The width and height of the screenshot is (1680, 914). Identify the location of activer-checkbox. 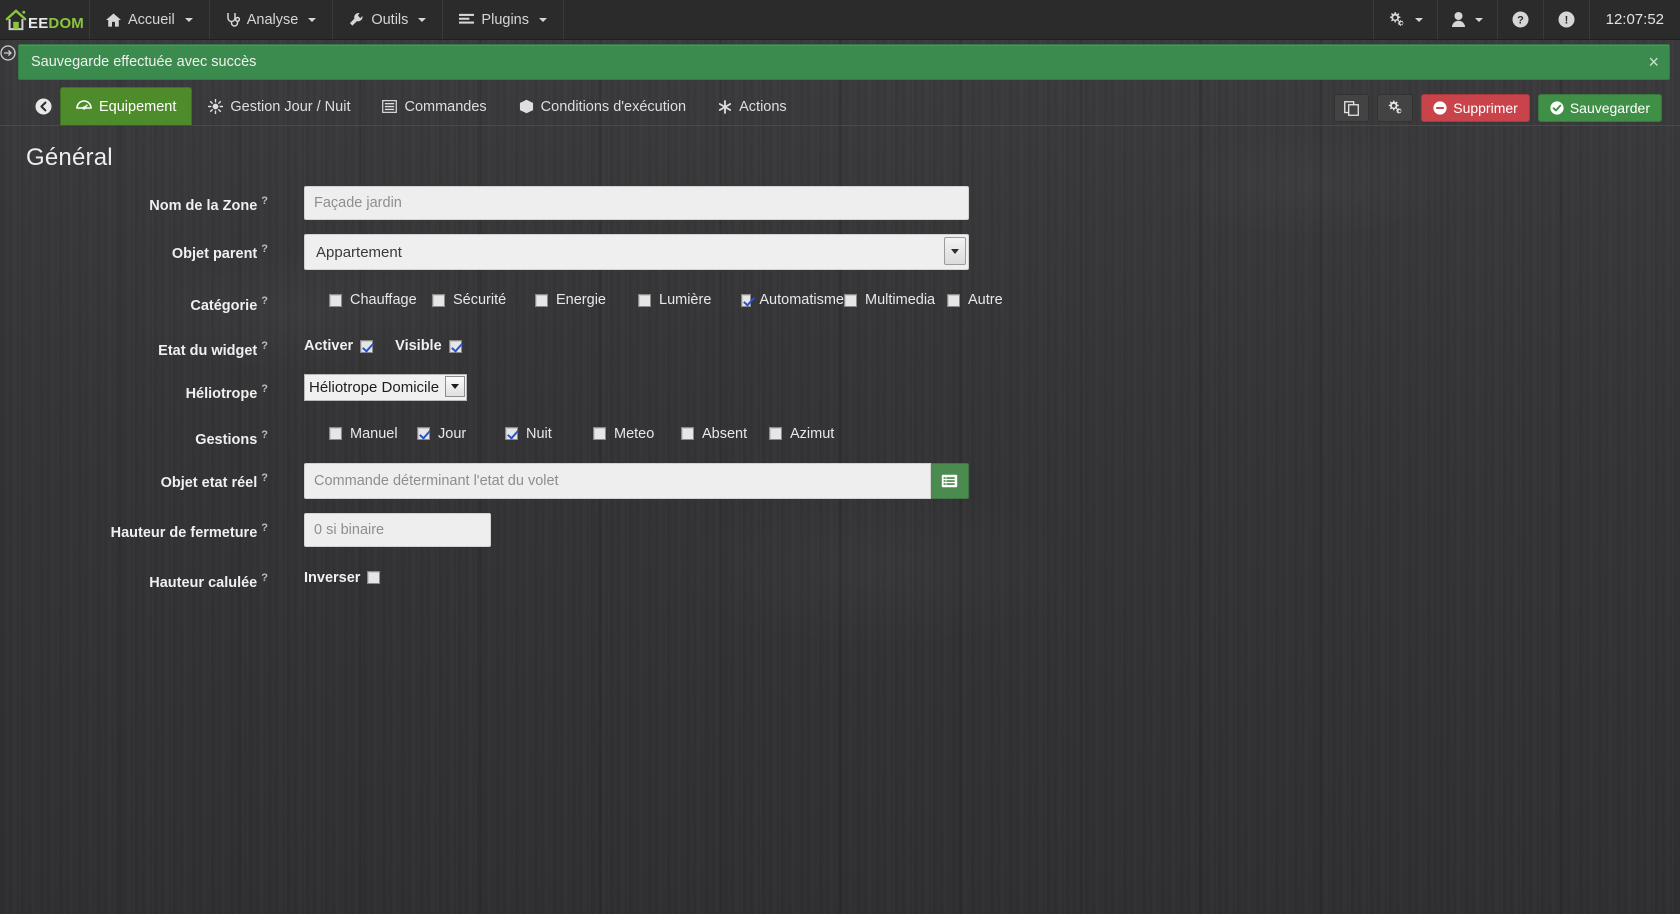
(367, 346).